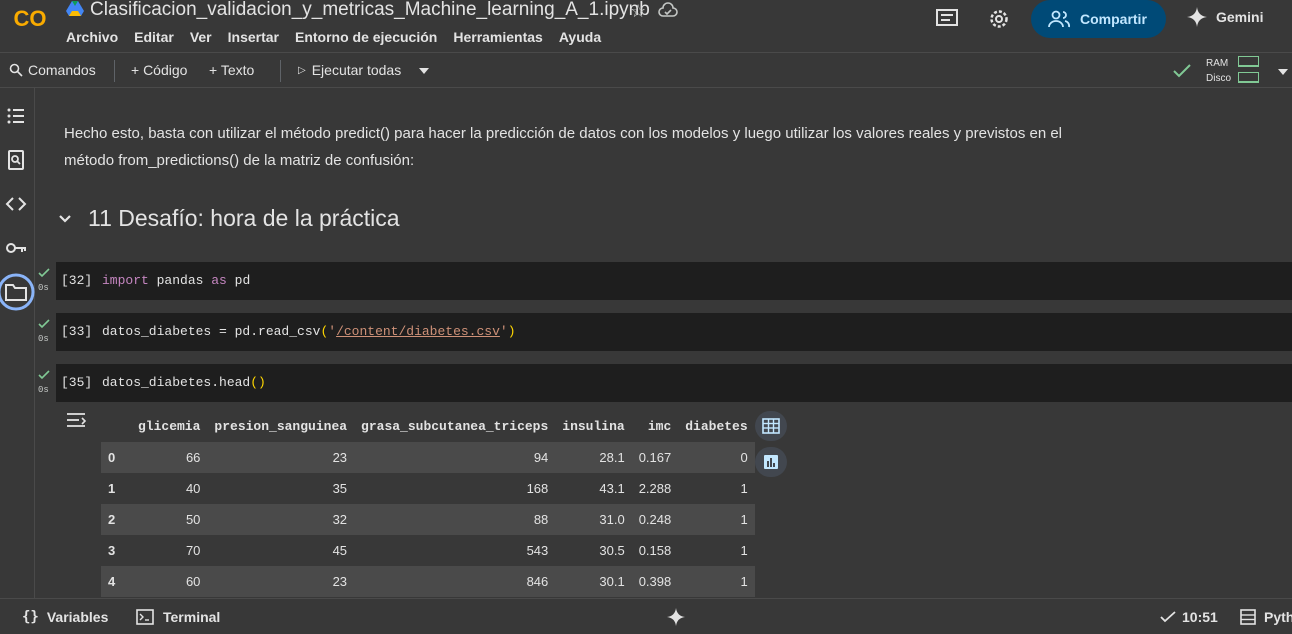 This screenshot has width=1292, height=634. Describe the element at coordinates (366, 37) in the screenshot. I see `menu-entorno: Entorno de ejecución` at that location.